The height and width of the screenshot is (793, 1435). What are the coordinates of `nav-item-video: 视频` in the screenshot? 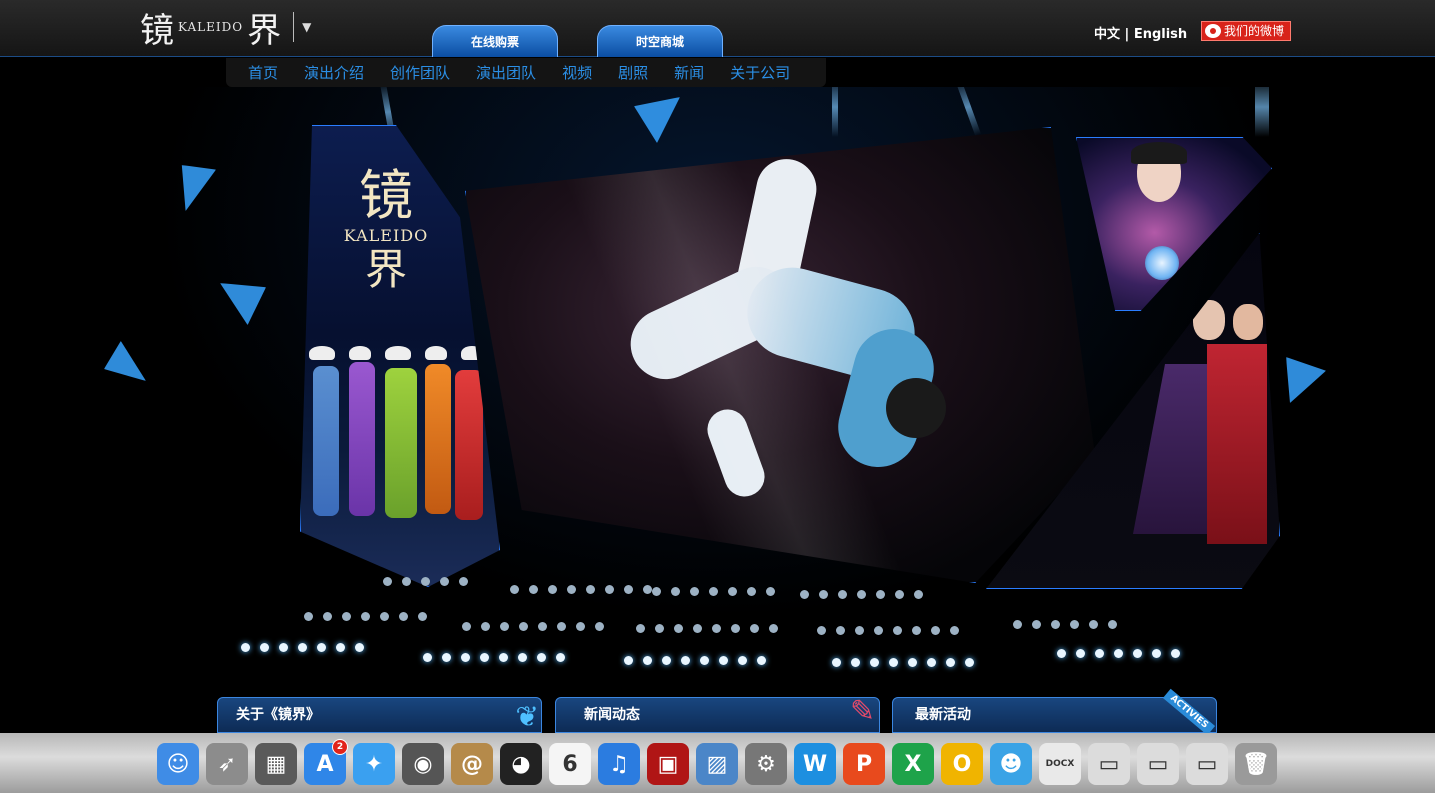 It's located at (577, 72).